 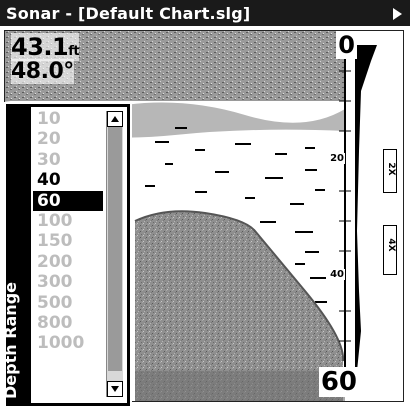 What do you see at coordinates (68, 343) in the screenshot?
I see `depth-range-option: 1000` at bounding box center [68, 343].